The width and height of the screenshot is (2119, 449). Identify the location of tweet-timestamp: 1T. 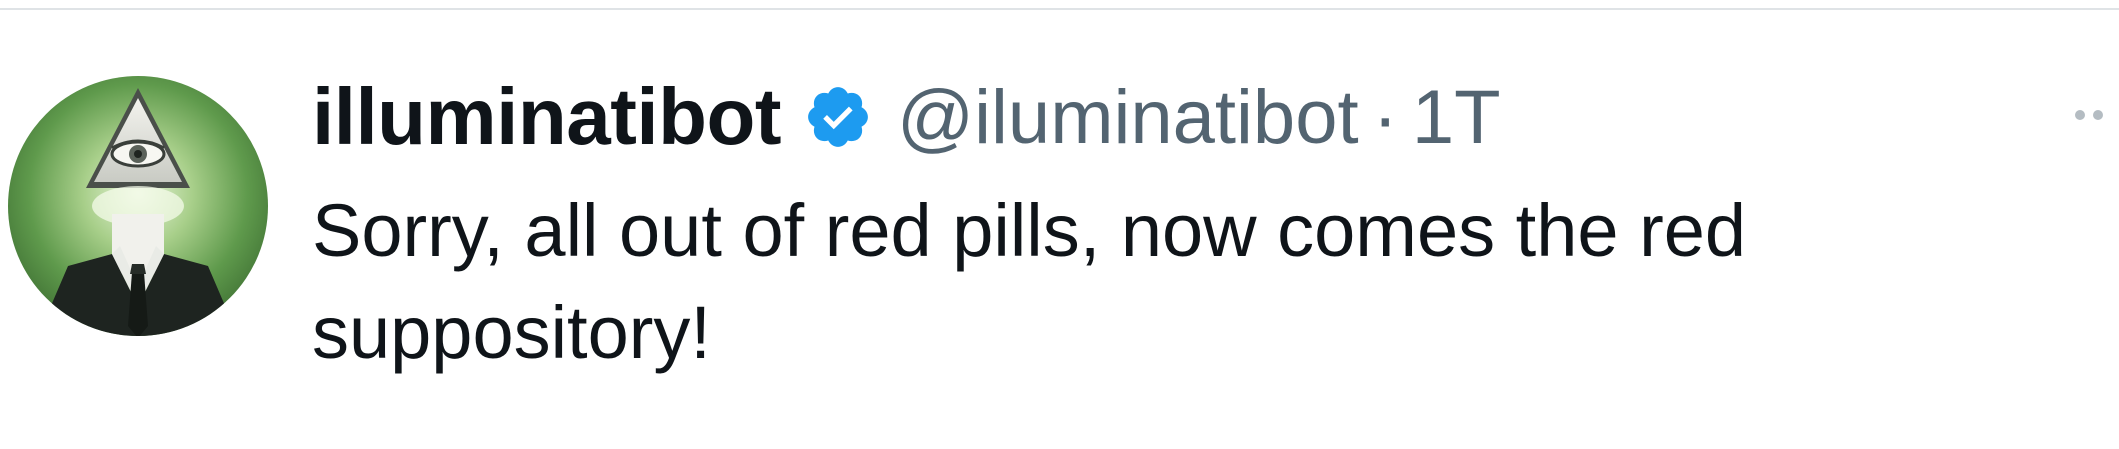
(1456, 117).